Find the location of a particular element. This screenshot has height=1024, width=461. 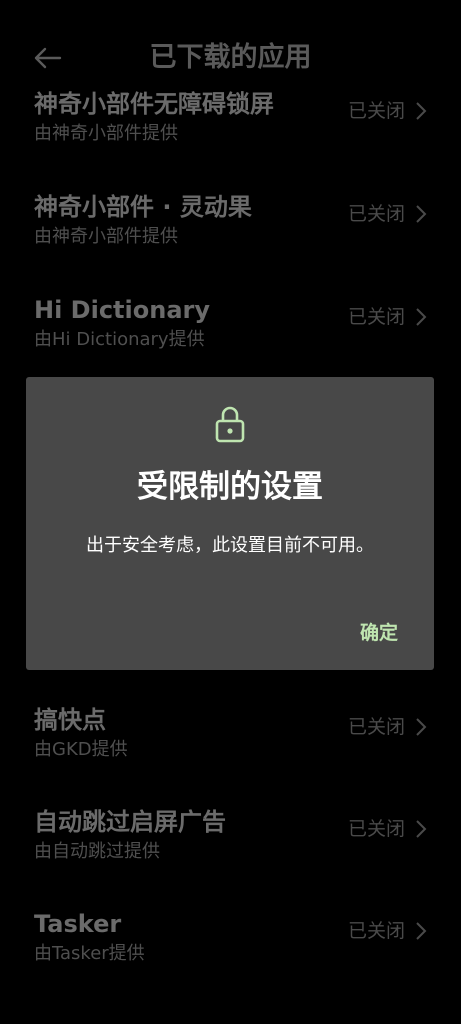

app-list-item: 搞快点 由GKD提供 已关闭 is located at coordinates (230, 756).